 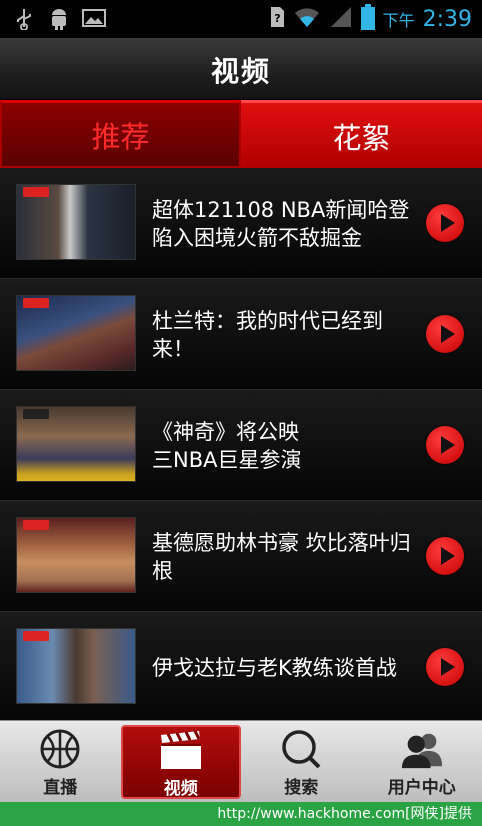 What do you see at coordinates (301, 788) in the screenshot?
I see `nav-label: 搜索` at bounding box center [301, 788].